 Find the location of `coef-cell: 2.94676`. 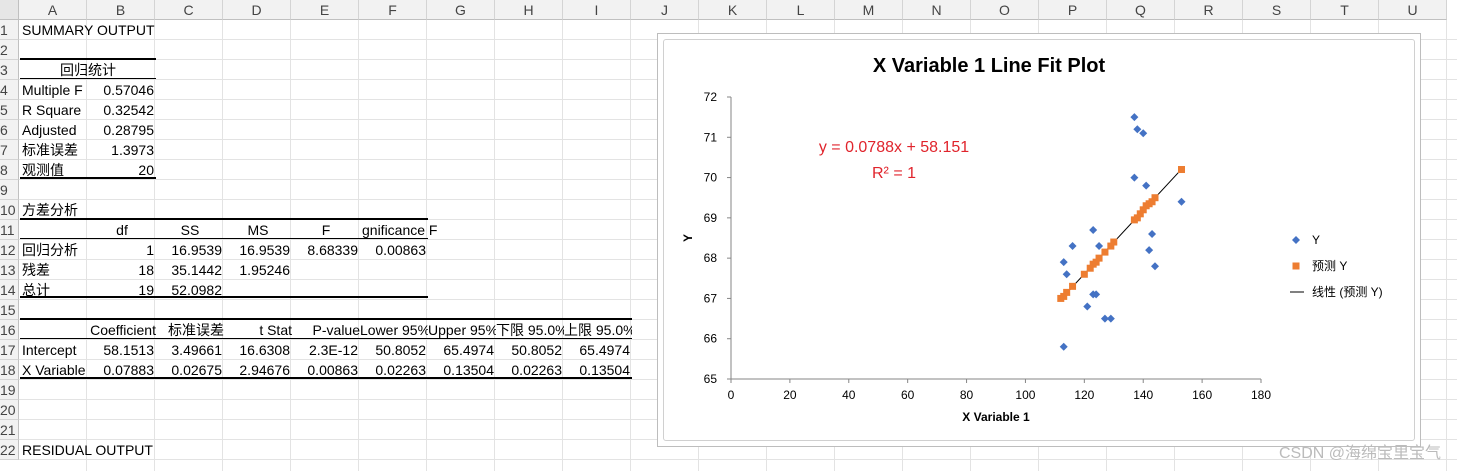

coef-cell: 2.94676 is located at coordinates (257, 370).